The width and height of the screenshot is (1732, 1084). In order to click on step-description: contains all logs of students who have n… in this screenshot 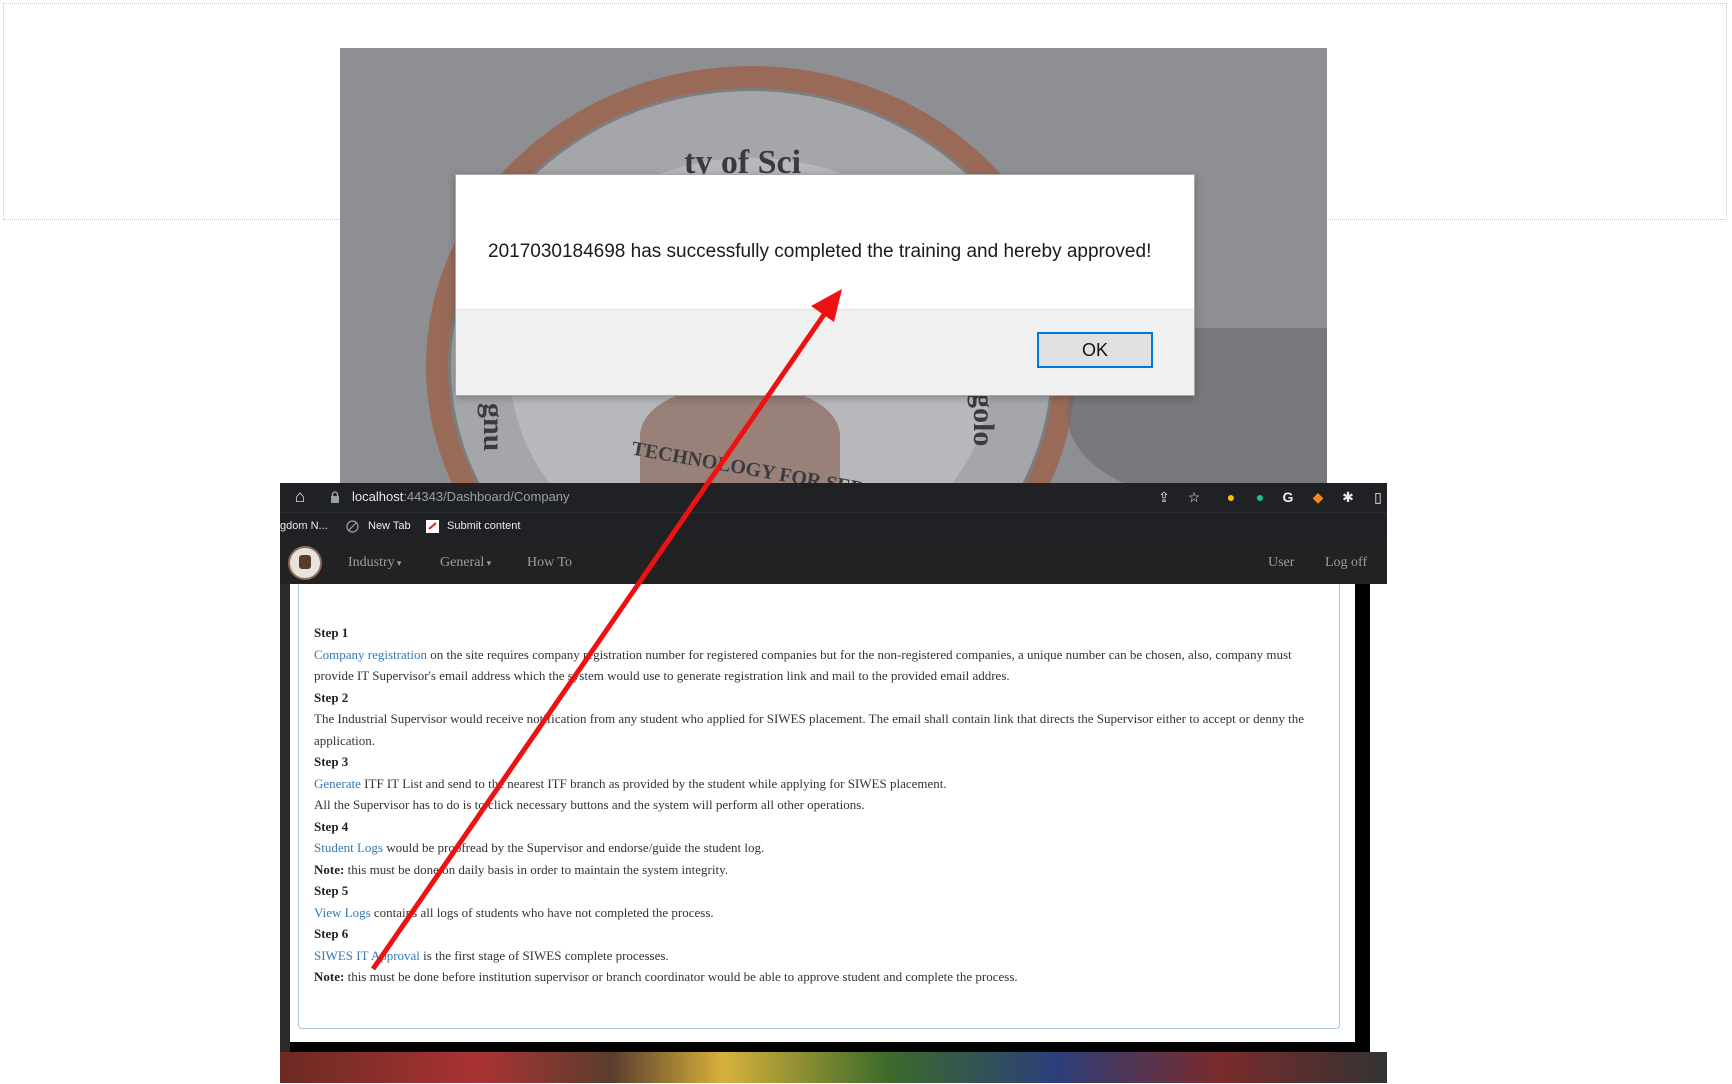, I will do `click(542, 912)`.